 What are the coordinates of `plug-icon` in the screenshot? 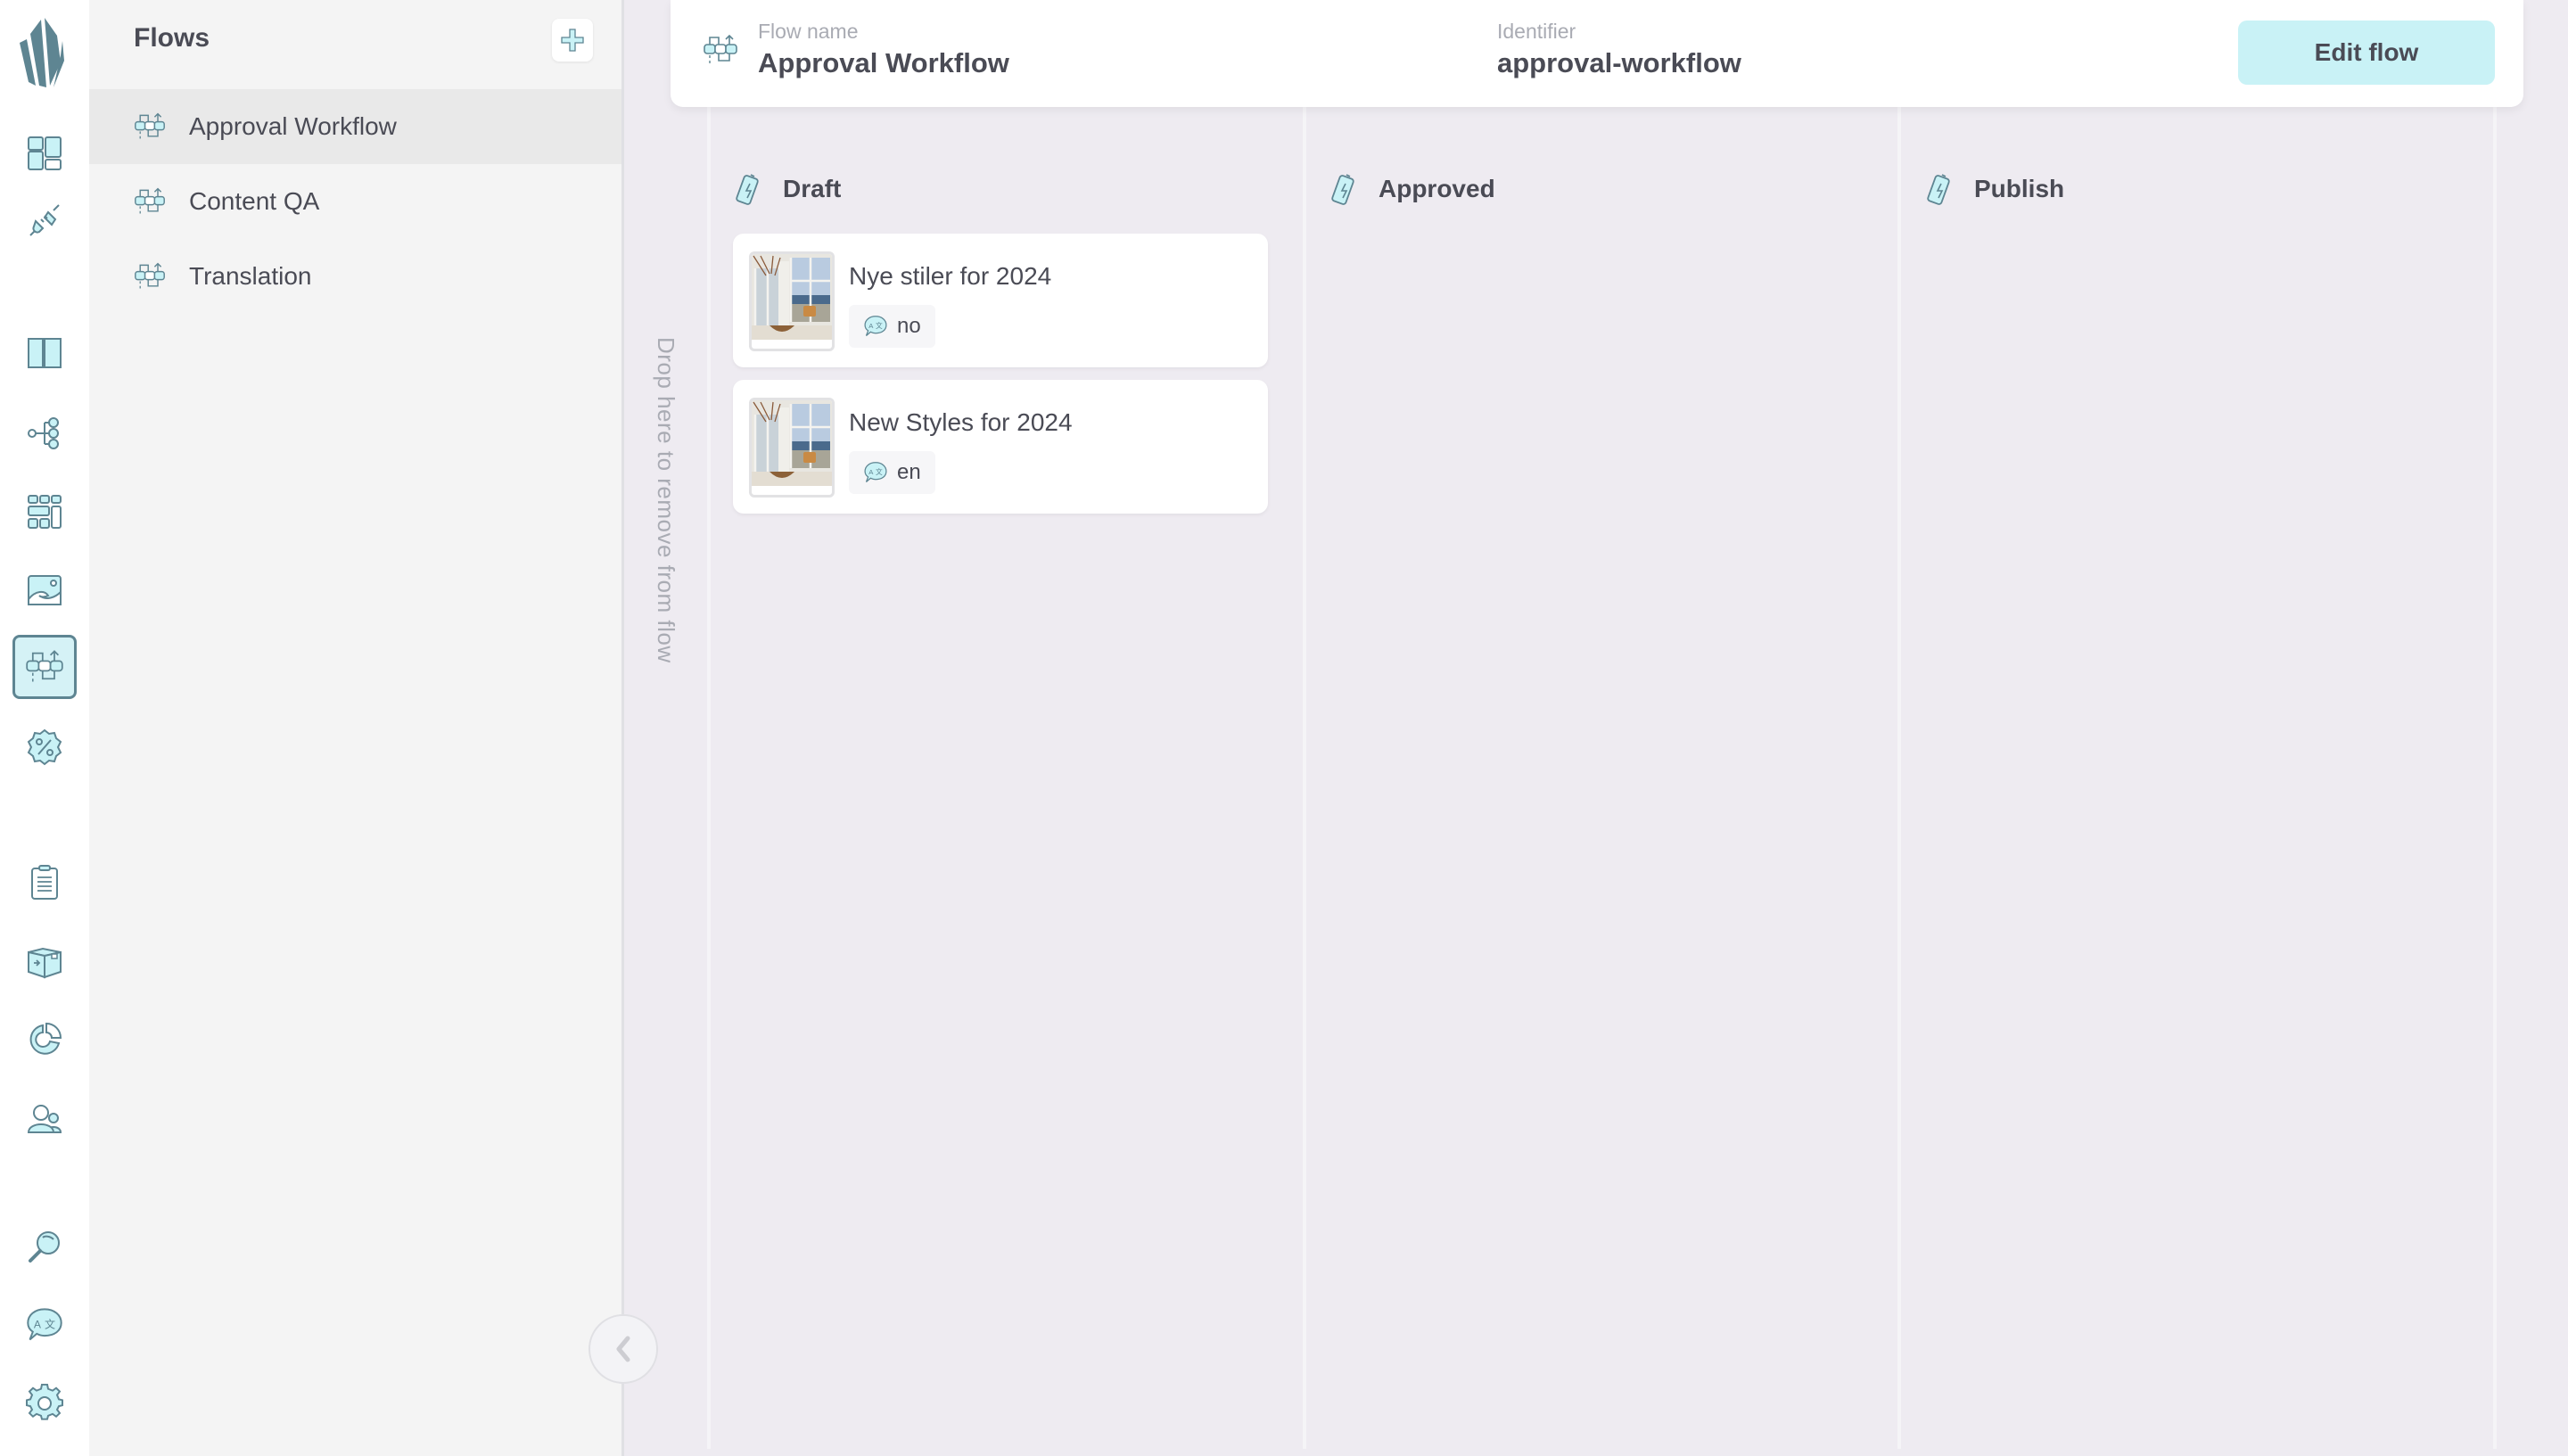 It's located at (44, 220).